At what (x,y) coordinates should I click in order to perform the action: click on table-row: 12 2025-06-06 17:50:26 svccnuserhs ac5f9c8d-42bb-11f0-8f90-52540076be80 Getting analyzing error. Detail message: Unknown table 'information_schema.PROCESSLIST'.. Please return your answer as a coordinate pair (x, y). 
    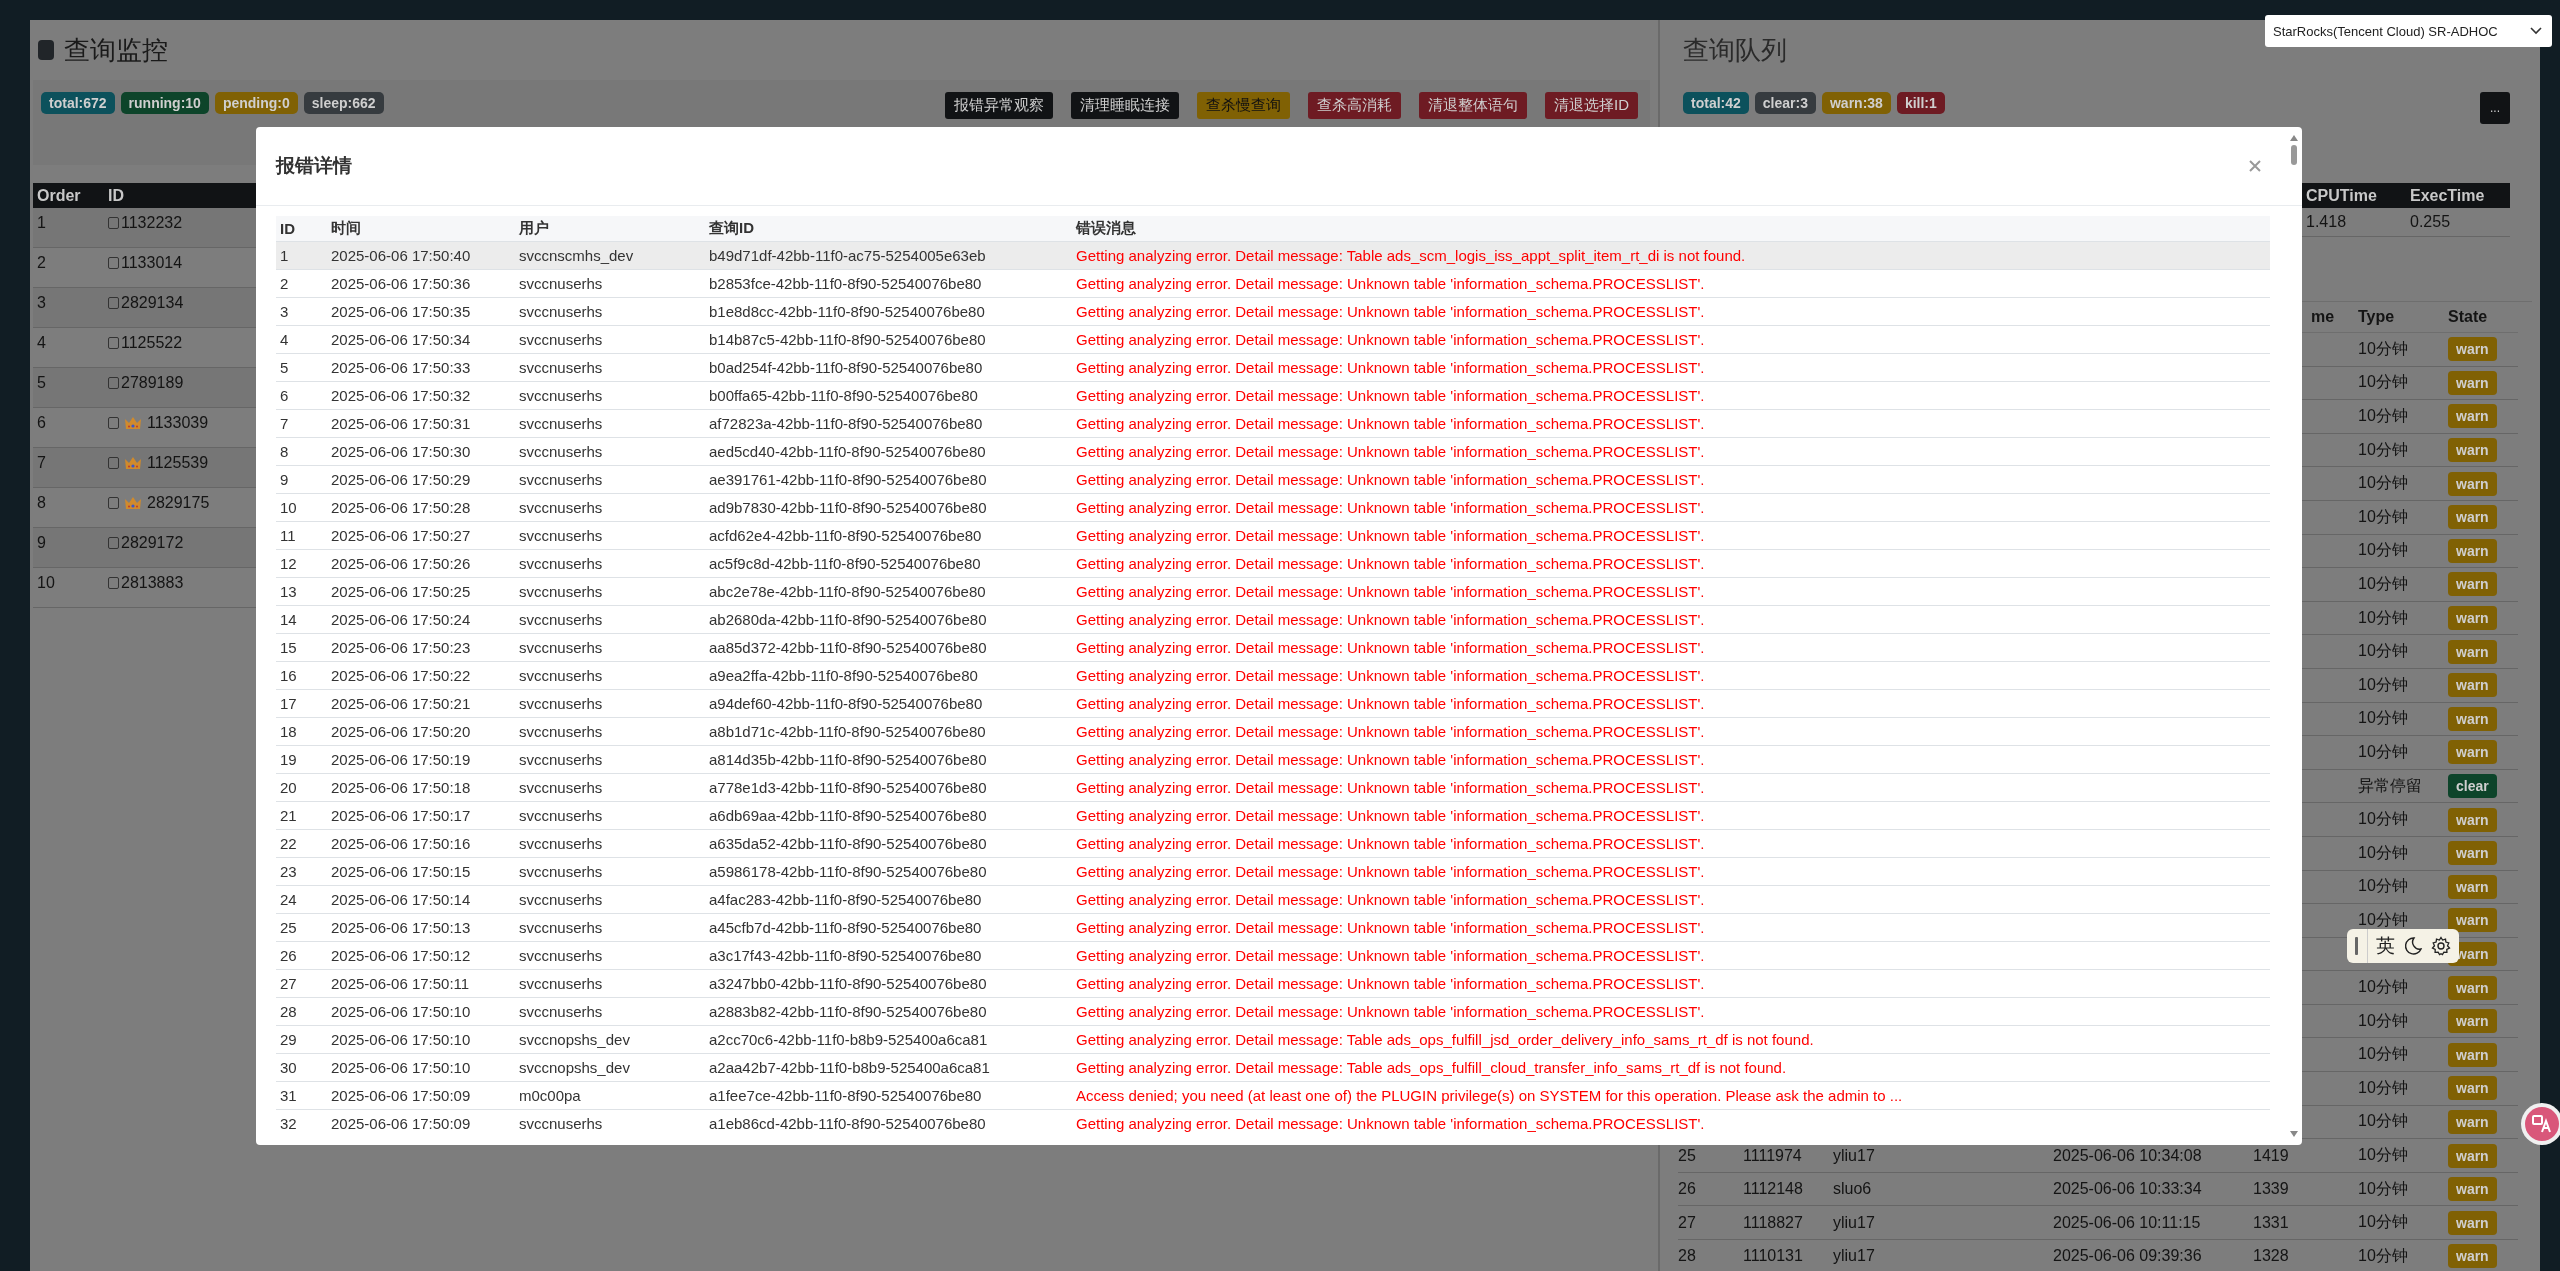
    Looking at the image, I should click on (1273, 563).